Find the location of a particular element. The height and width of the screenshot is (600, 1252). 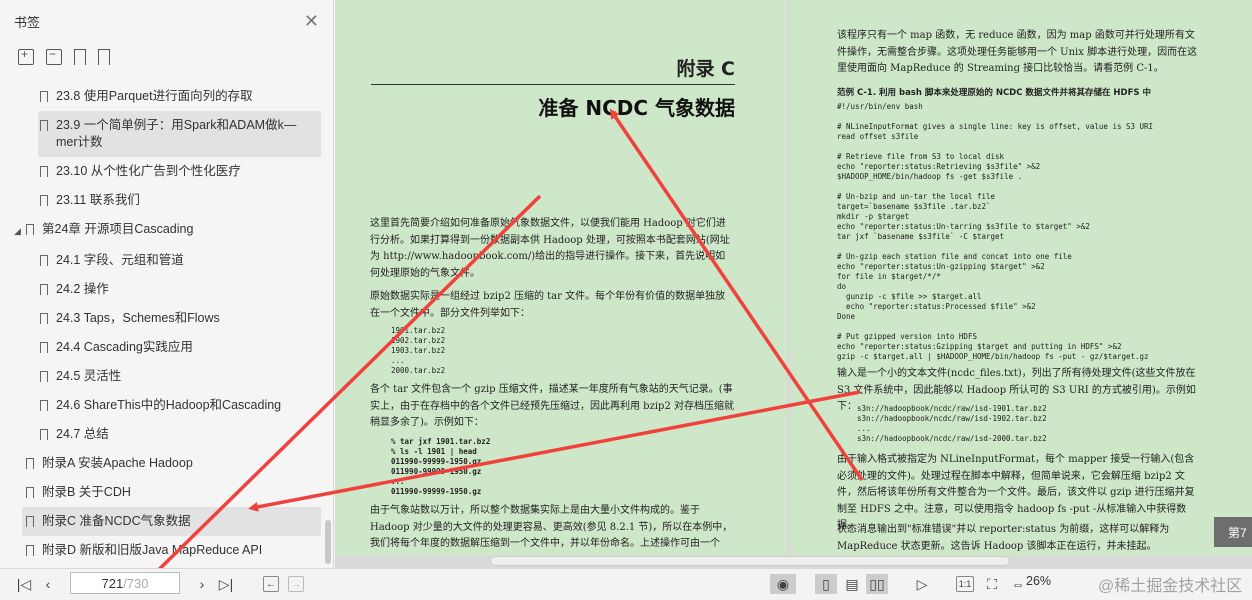

bookmark-item: ◢ 第24章 开源项目Cascading is located at coordinates (160, 230).